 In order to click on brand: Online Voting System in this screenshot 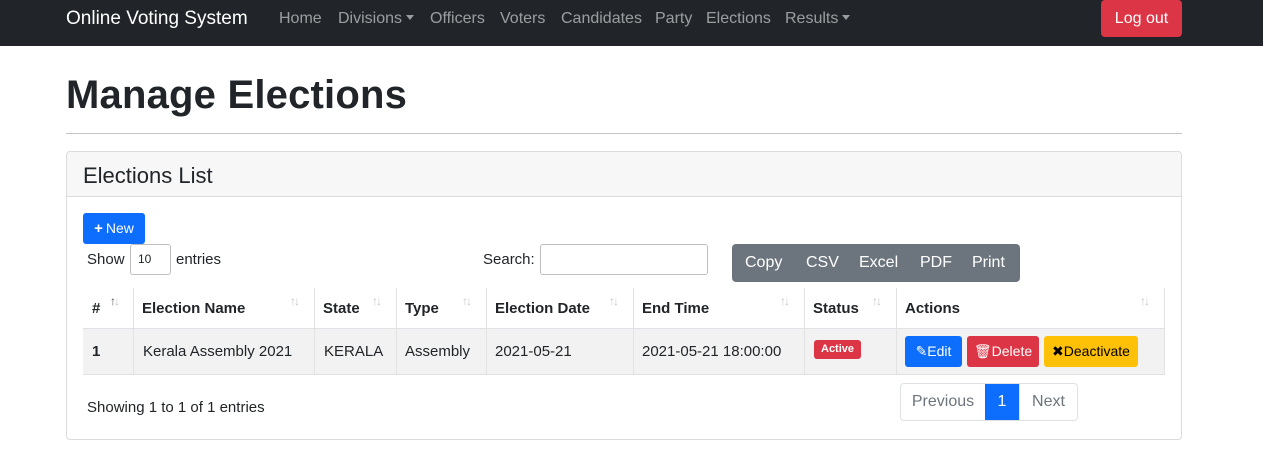, I will do `click(157, 19)`.